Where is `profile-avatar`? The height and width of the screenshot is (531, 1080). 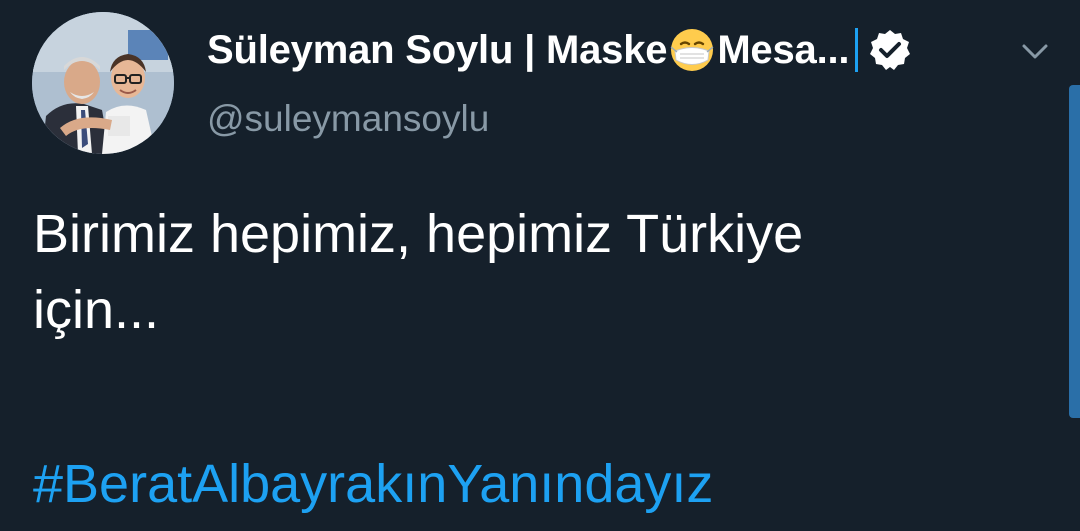
profile-avatar is located at coordinates (103, 83).